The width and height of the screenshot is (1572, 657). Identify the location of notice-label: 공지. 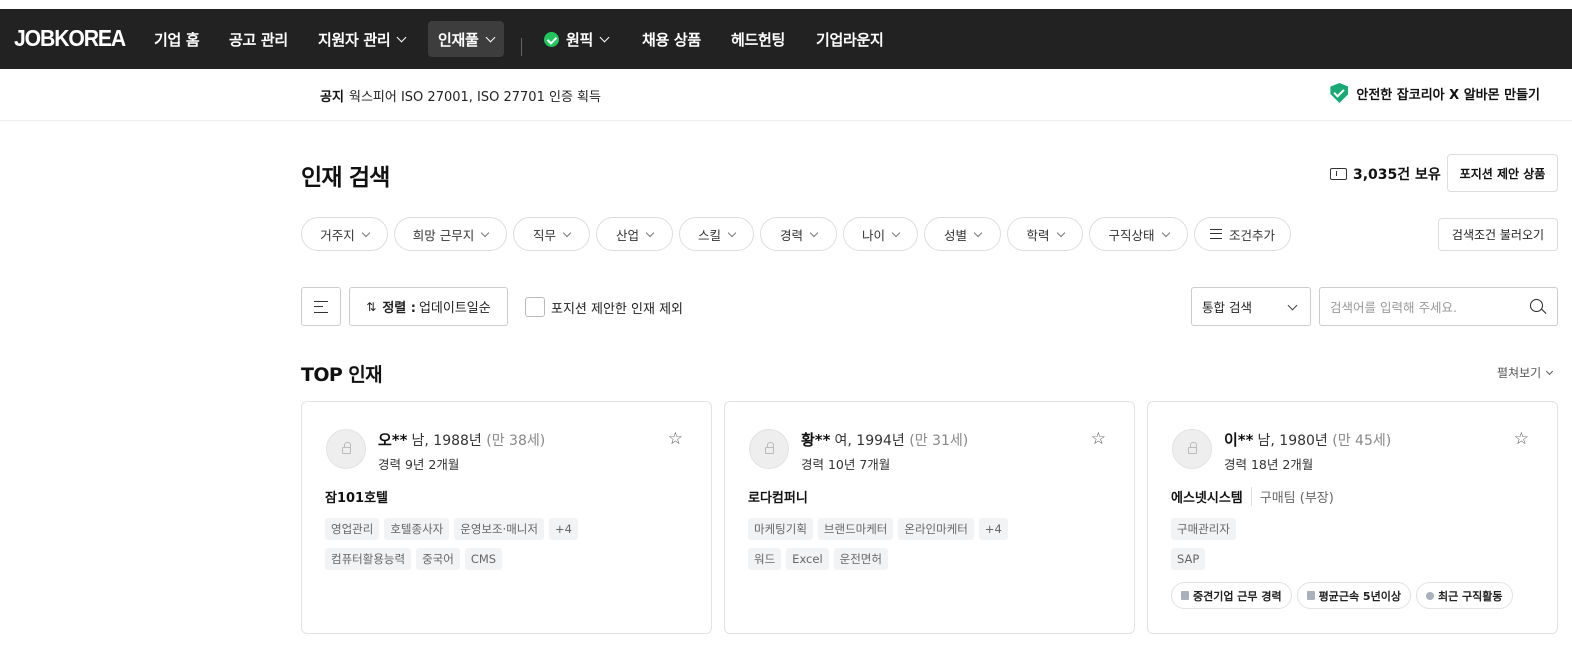
(332, 97).